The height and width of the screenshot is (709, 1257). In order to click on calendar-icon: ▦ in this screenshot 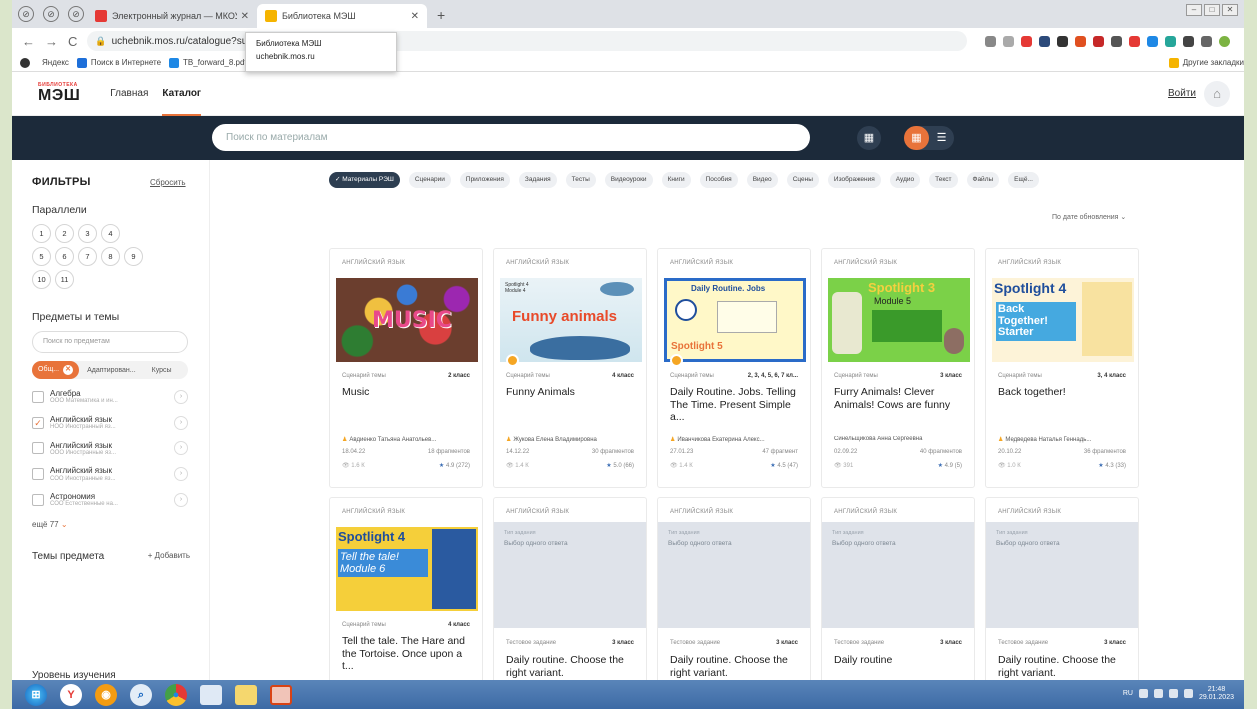, I will do `click(869, 138)`.